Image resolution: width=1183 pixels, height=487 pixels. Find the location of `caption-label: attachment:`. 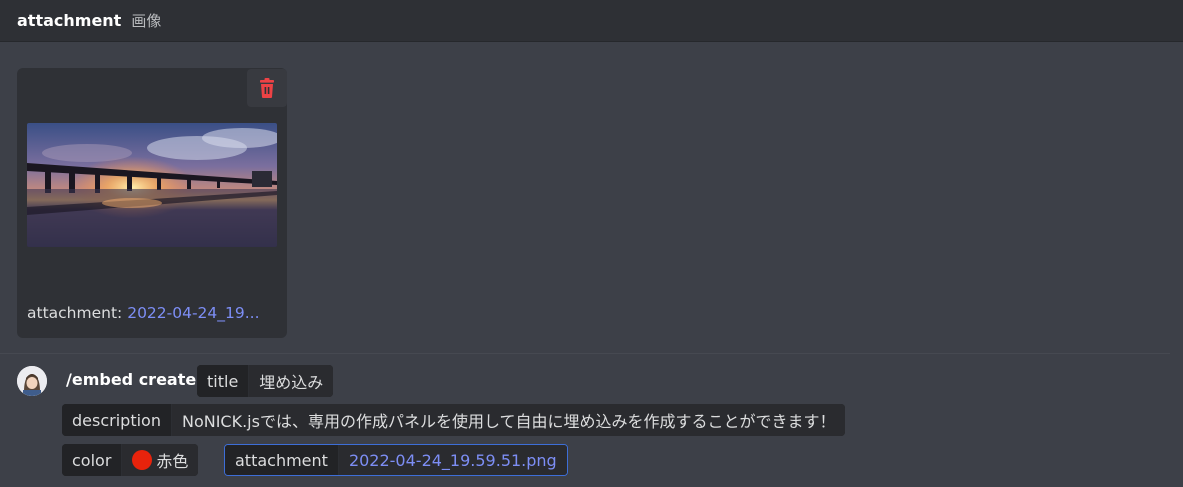

caption-label: attachment: is located at coordinates (75, 313).